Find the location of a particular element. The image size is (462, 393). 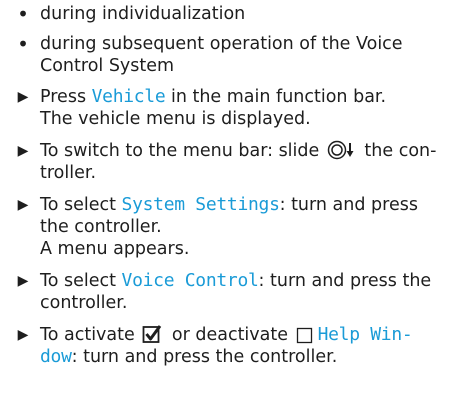

controller-slide-down-icon is located at coordinates (342, 153).